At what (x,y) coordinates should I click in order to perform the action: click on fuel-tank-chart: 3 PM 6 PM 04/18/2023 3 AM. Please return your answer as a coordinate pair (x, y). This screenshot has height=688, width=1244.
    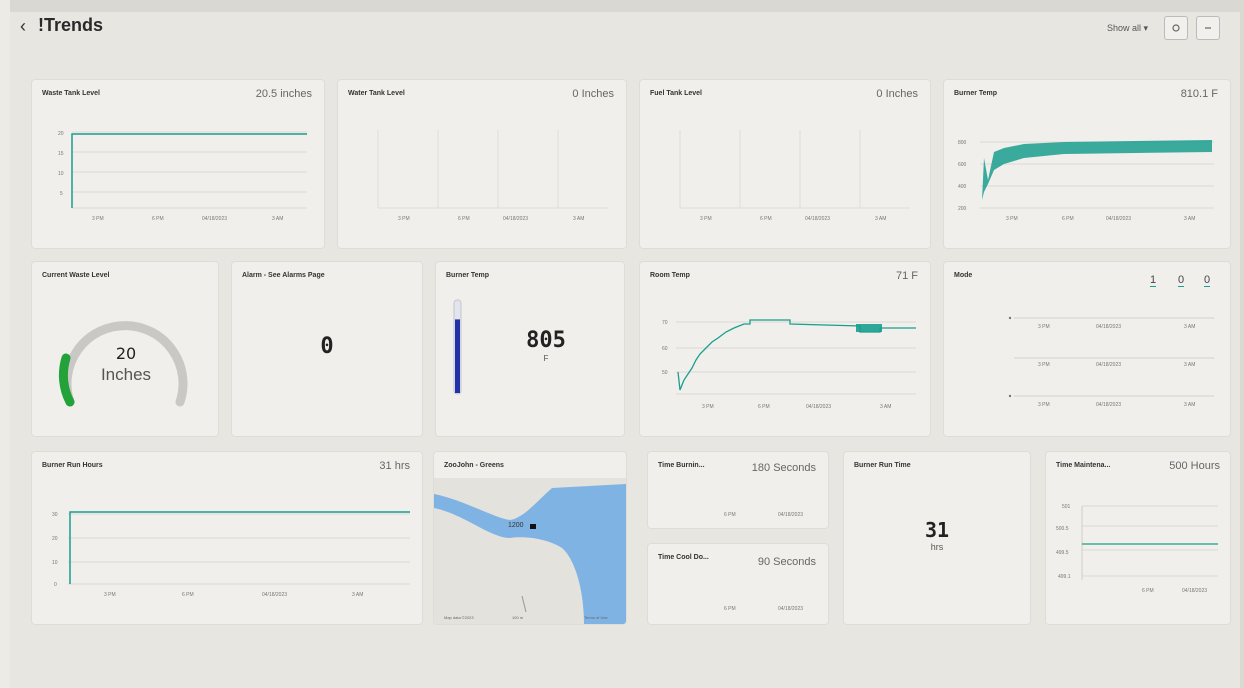
    Looking at the image, I should click on (794, 176).